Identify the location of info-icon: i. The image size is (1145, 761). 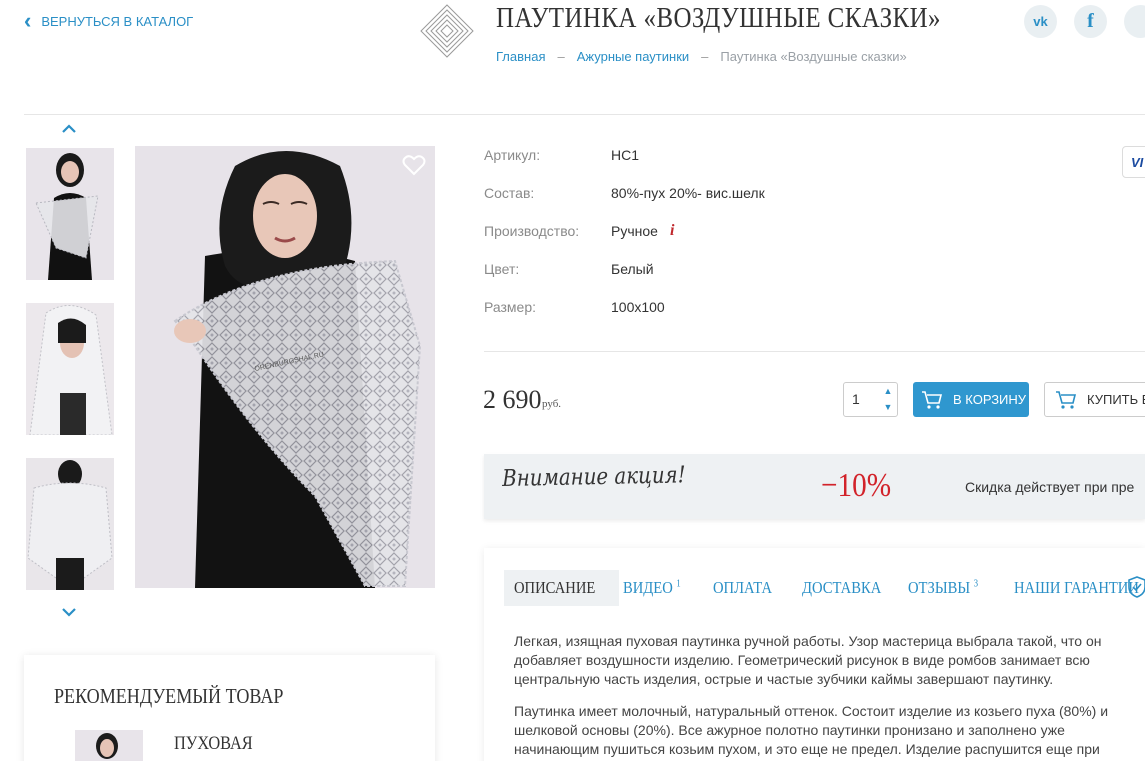
(672, 231).